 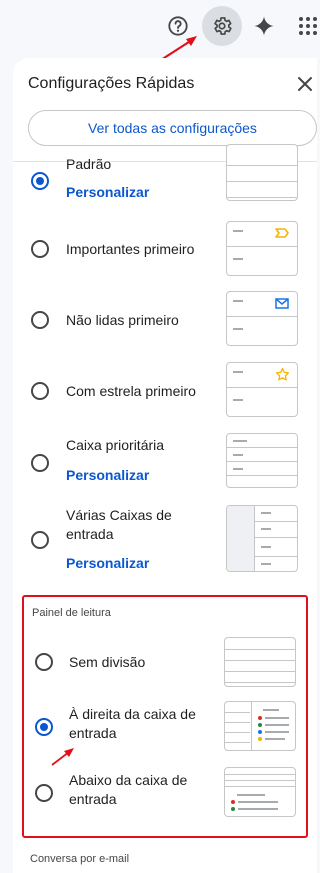 What do you see at coordinates (262, 248) in the screenshot?
I see `thumbnail-important-first` at bounding box center [262, 248].